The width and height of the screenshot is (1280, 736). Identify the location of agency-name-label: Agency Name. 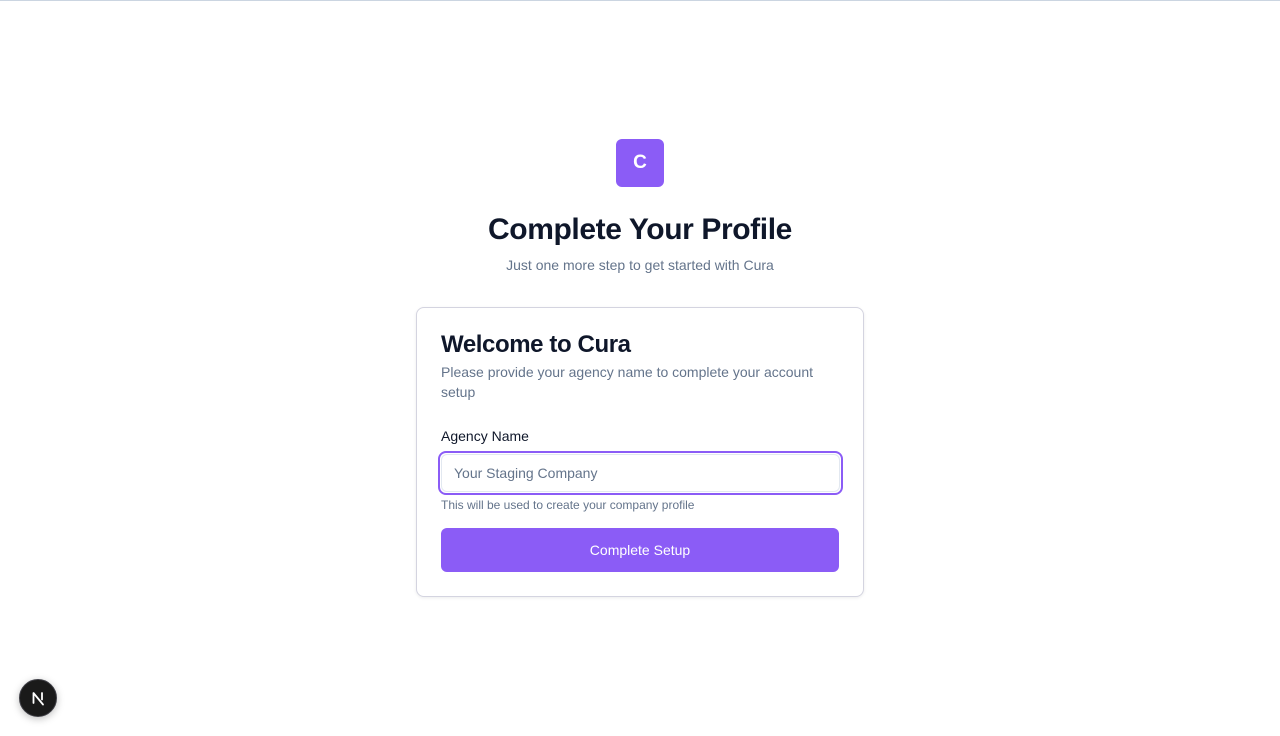
(485, 436).